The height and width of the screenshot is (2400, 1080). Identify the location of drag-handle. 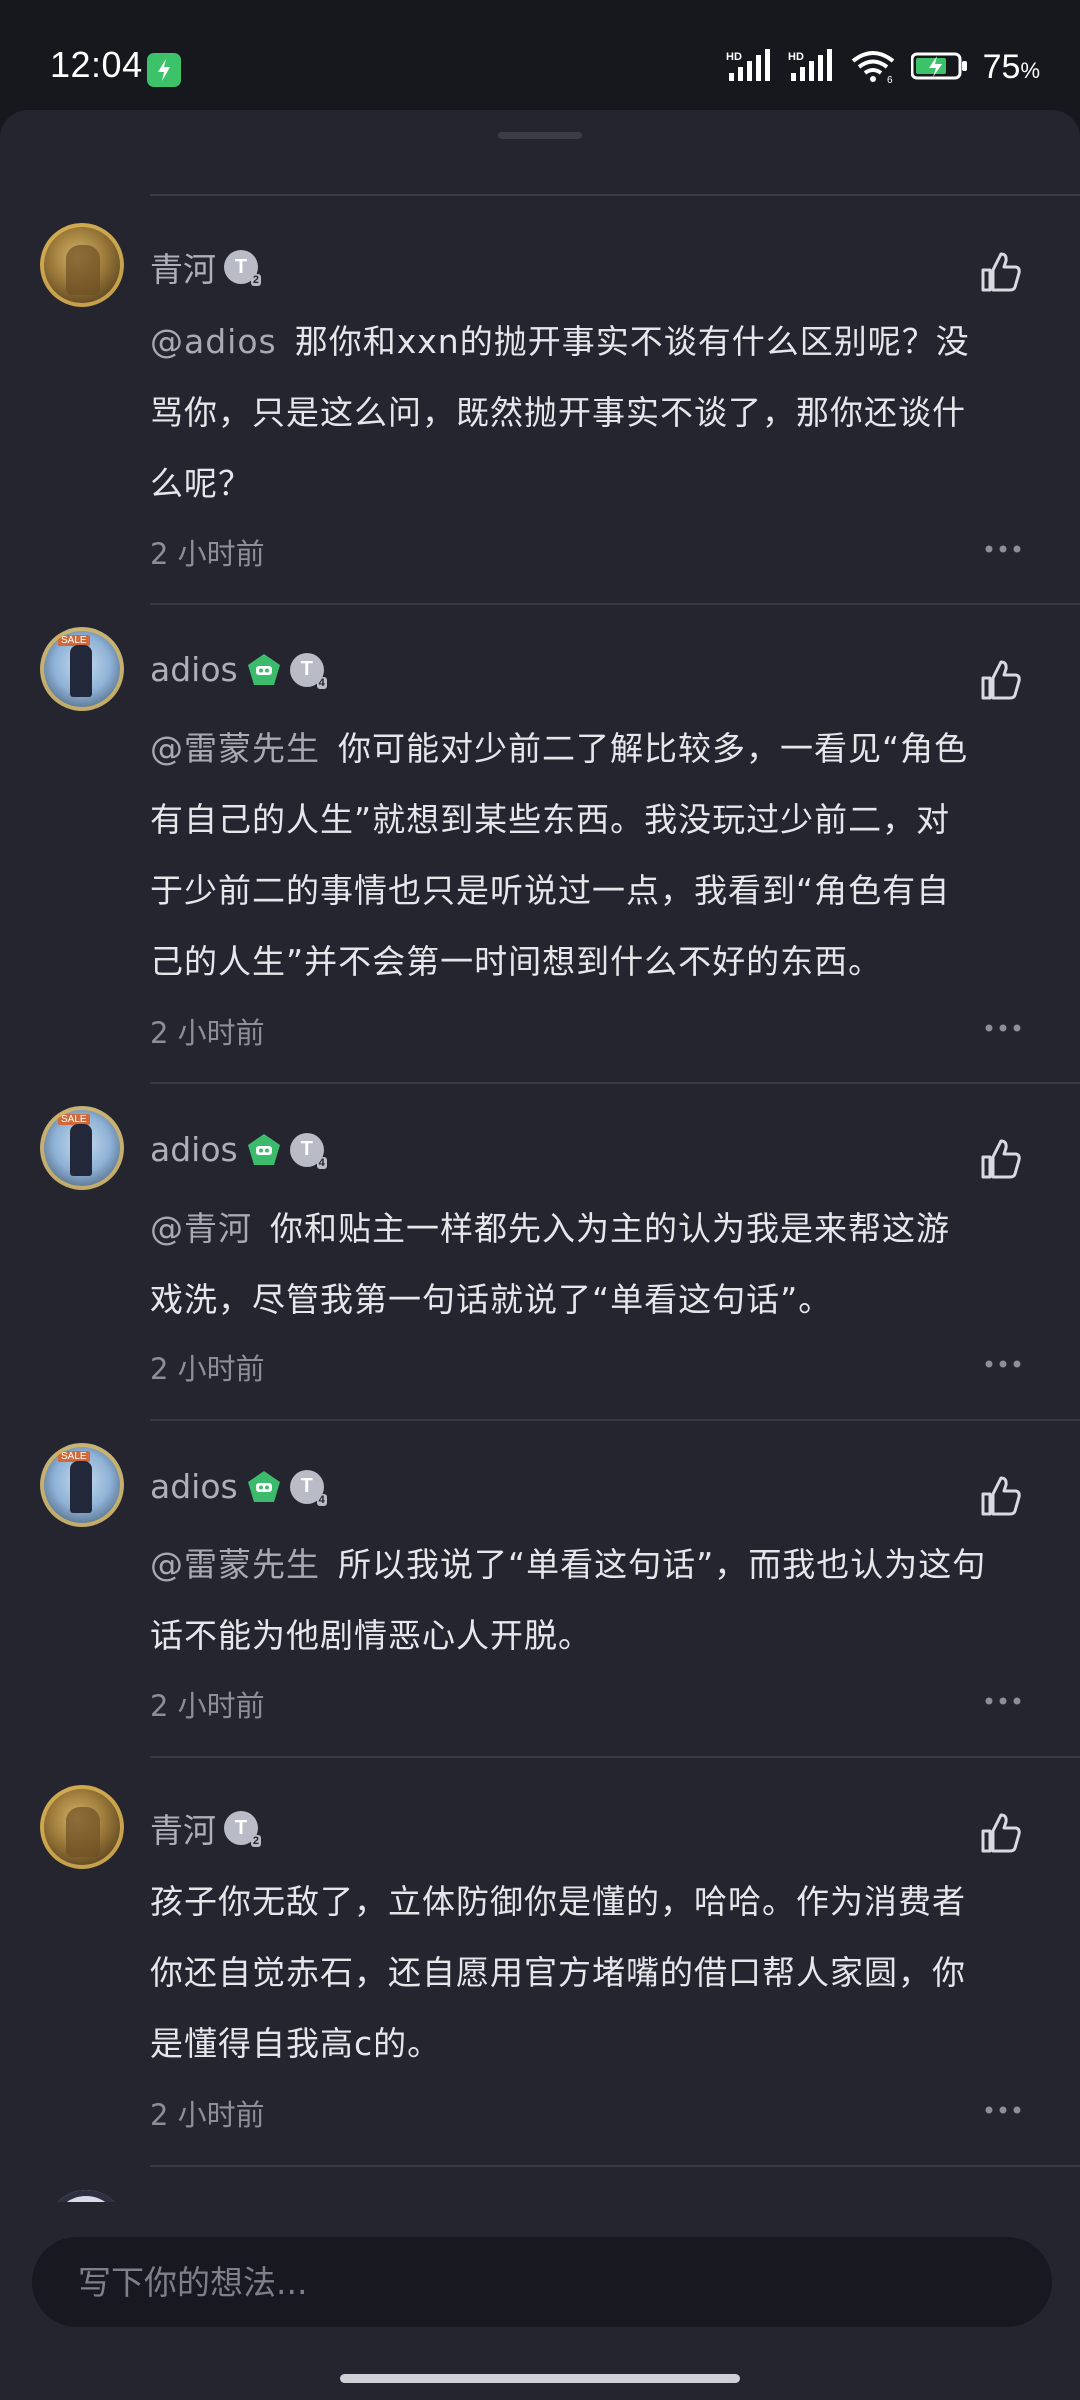
(540, 135).